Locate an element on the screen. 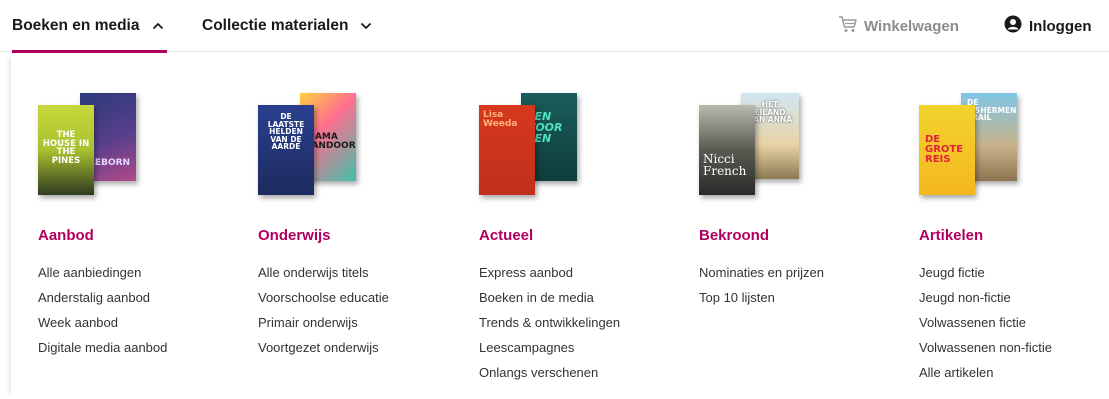 The height and width of the screenshot is (399, 1109). menu-link: Alle aanbiedingen is located at coordinates (102, 277).